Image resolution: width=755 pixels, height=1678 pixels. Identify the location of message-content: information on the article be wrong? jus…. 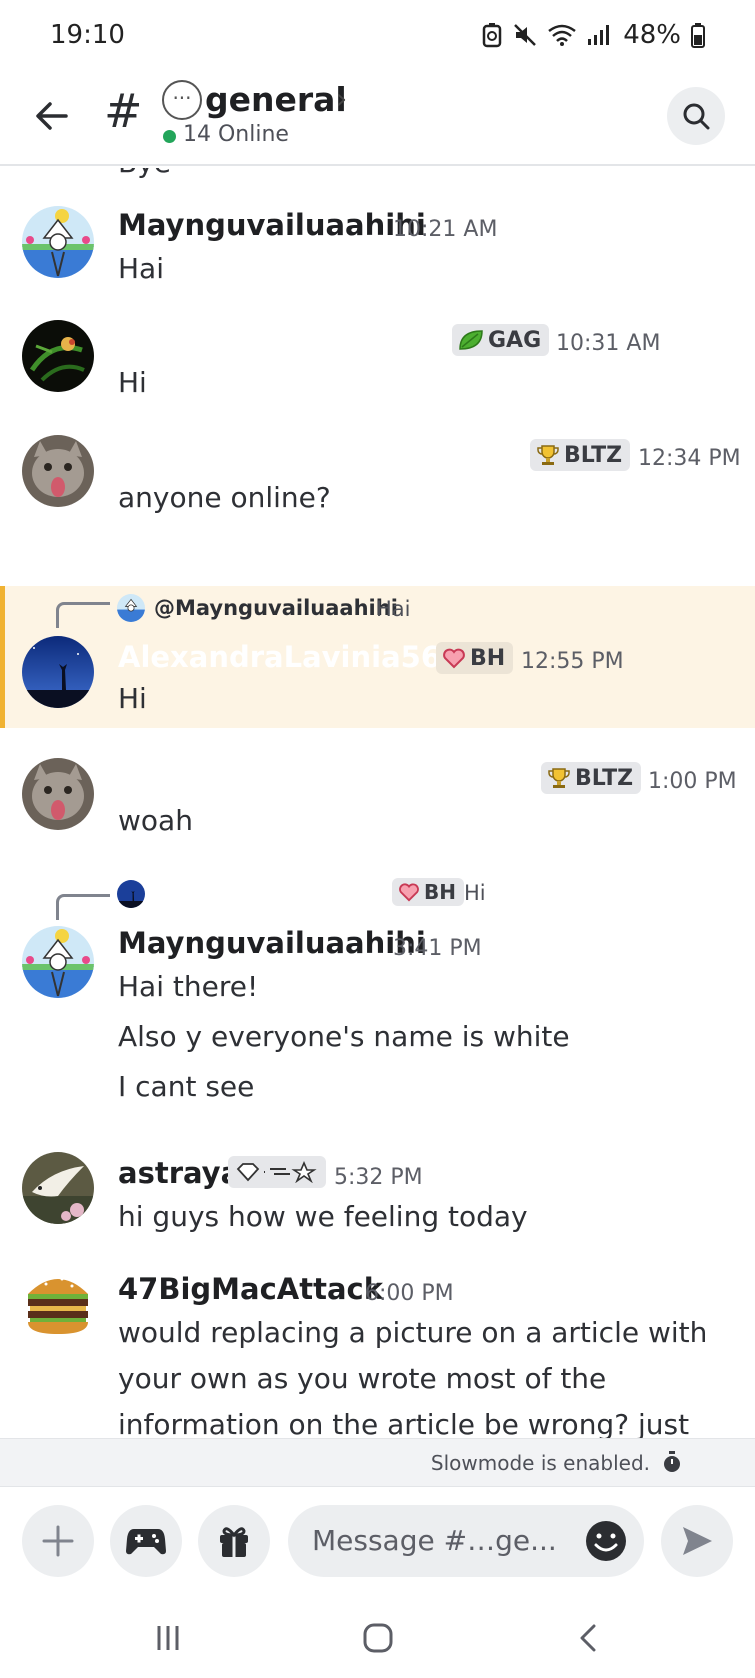
(404, 1423).